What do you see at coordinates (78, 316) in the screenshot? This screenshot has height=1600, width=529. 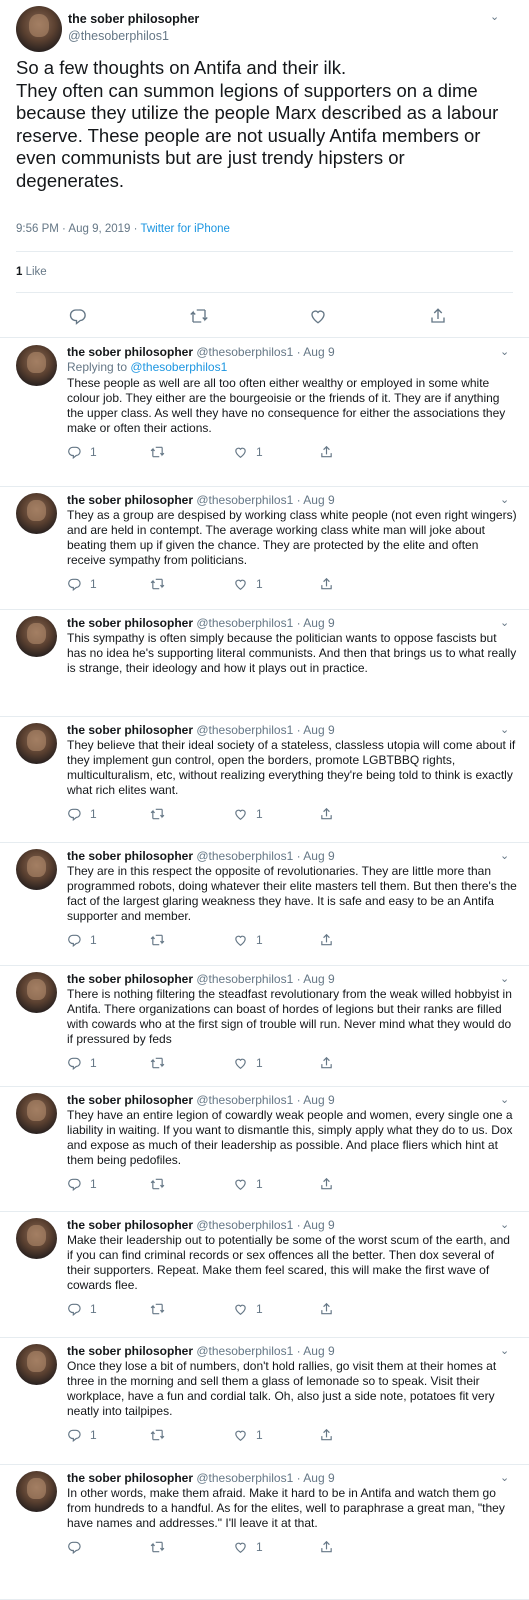 I see `reply-icon` at bounding box center [78, 316].